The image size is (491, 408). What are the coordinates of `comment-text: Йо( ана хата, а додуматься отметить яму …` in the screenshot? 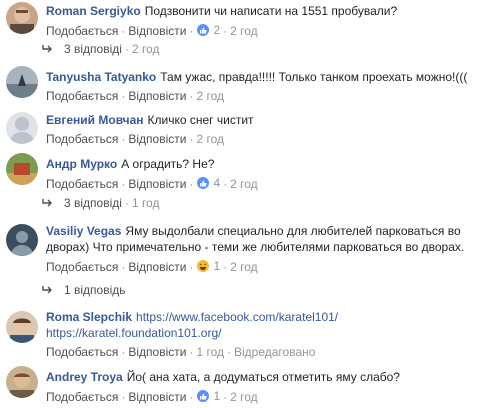 It's located at (263, 377).